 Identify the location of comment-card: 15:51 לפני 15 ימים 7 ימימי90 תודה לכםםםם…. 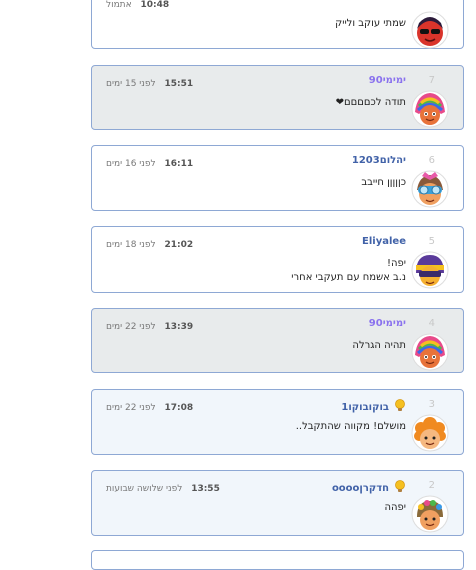
(277, 97).